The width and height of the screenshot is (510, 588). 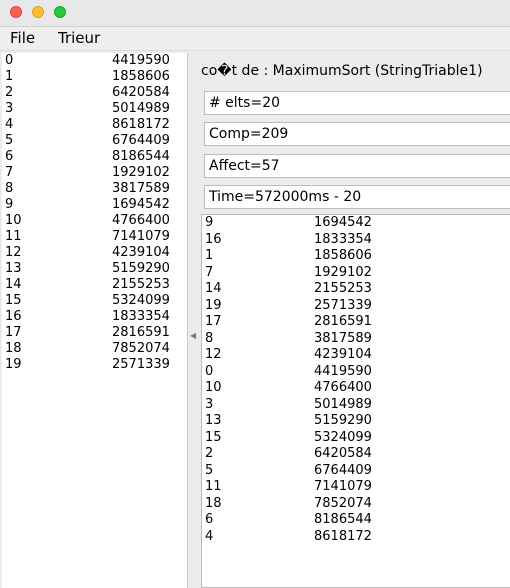 What do you see at coordinates (141, 188) in the screenshot?
I see `item-value: 3817589` at bounding box center [141, 188].